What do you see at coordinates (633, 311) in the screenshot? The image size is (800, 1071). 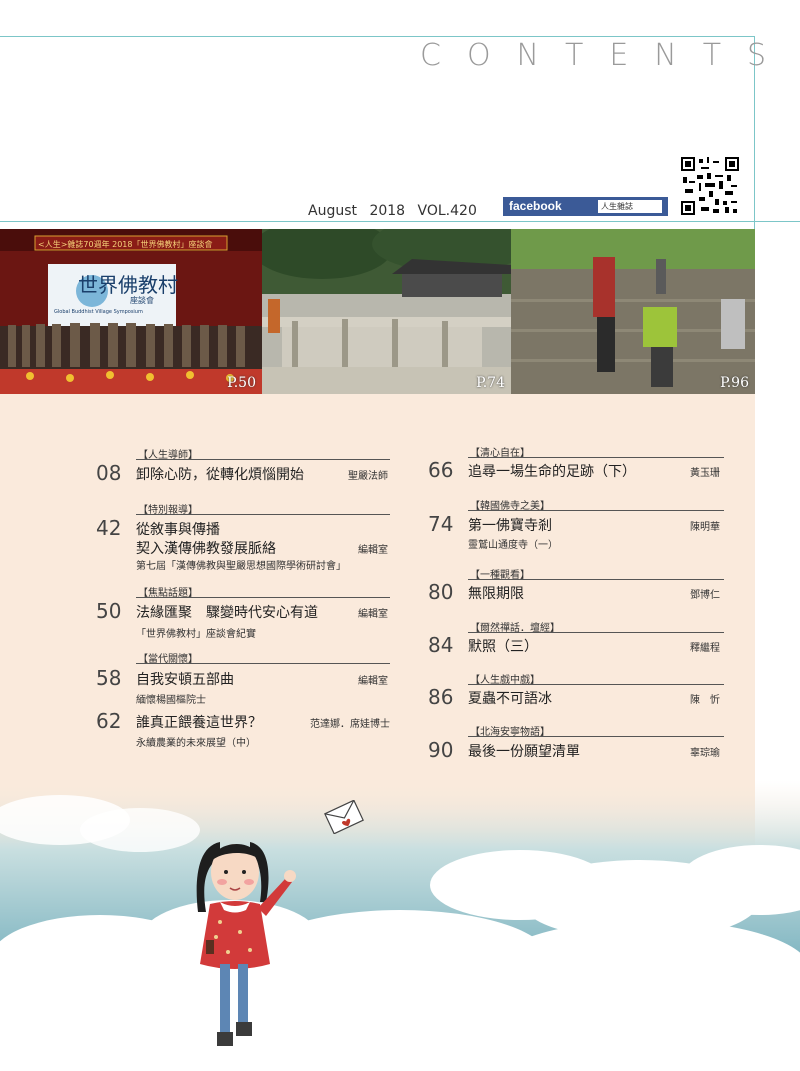 I see `photo-rice-planting: P.96` at bounding box center [633, 311].